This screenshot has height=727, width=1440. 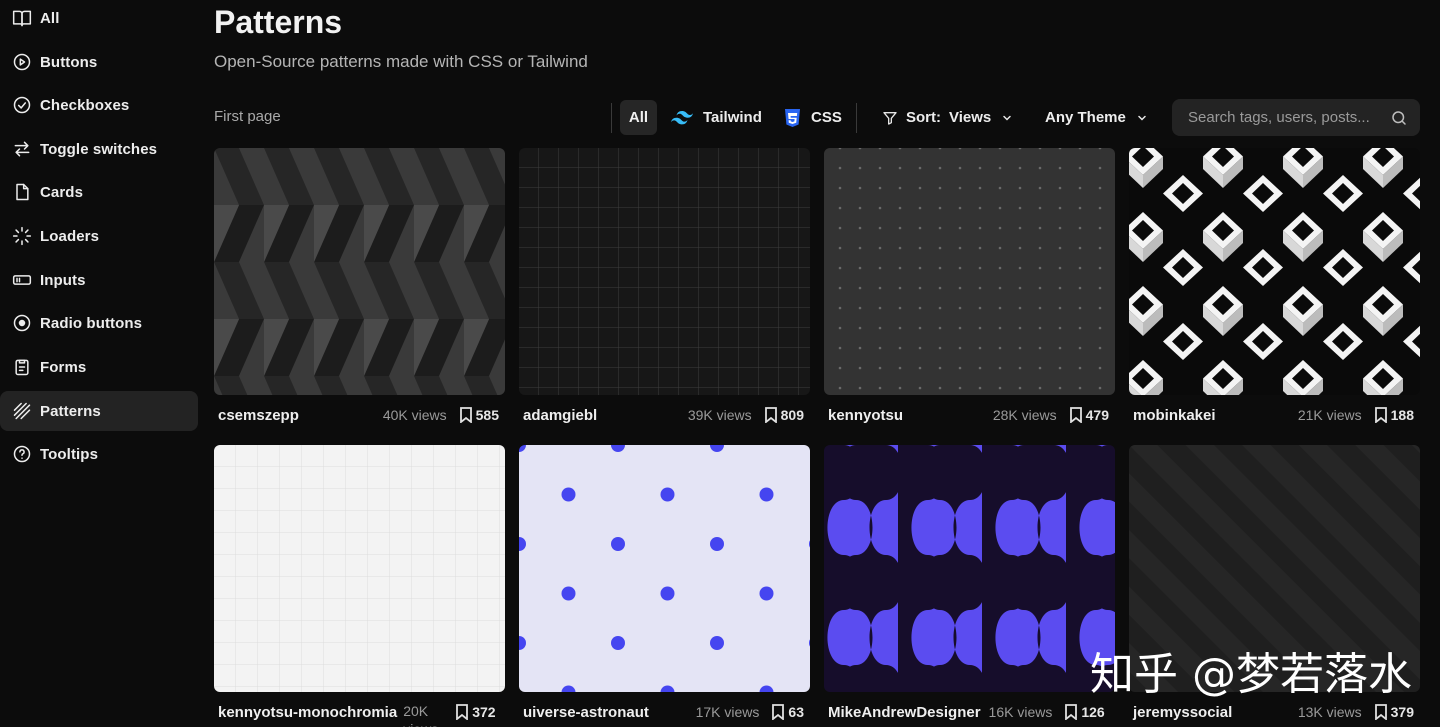 What do you see at coordinates (414, 415) in the screenshot?
I see `card-views: 40K views` at bounding box center [414, 415].